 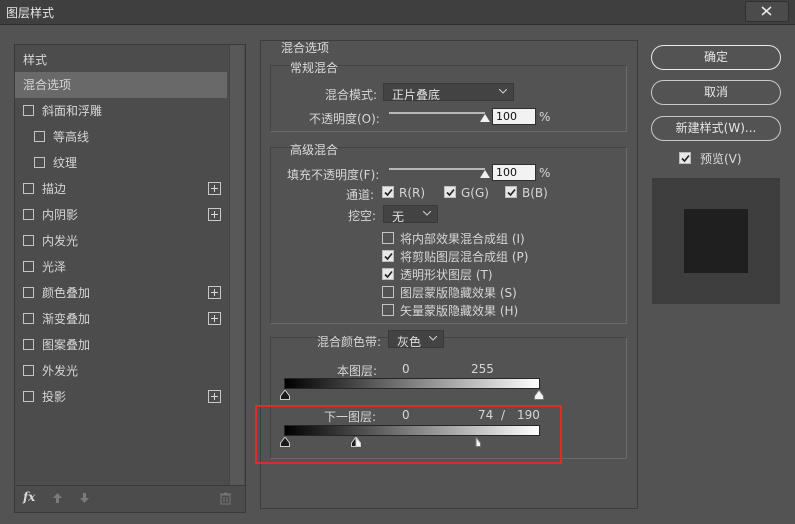 I want to click on style-item: 描边, so click(x=121, y=189).